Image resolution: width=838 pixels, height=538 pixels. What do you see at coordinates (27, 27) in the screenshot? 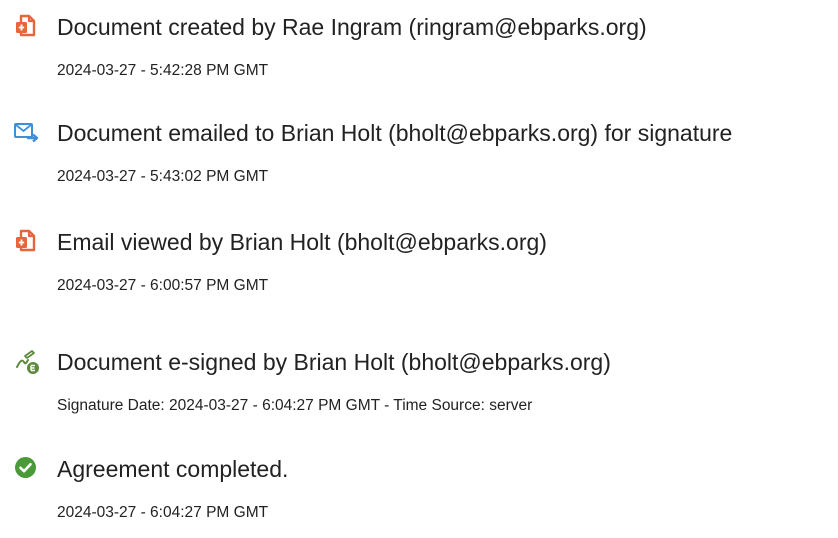
I see `document-created-icon` at bounding box center [27, 27].